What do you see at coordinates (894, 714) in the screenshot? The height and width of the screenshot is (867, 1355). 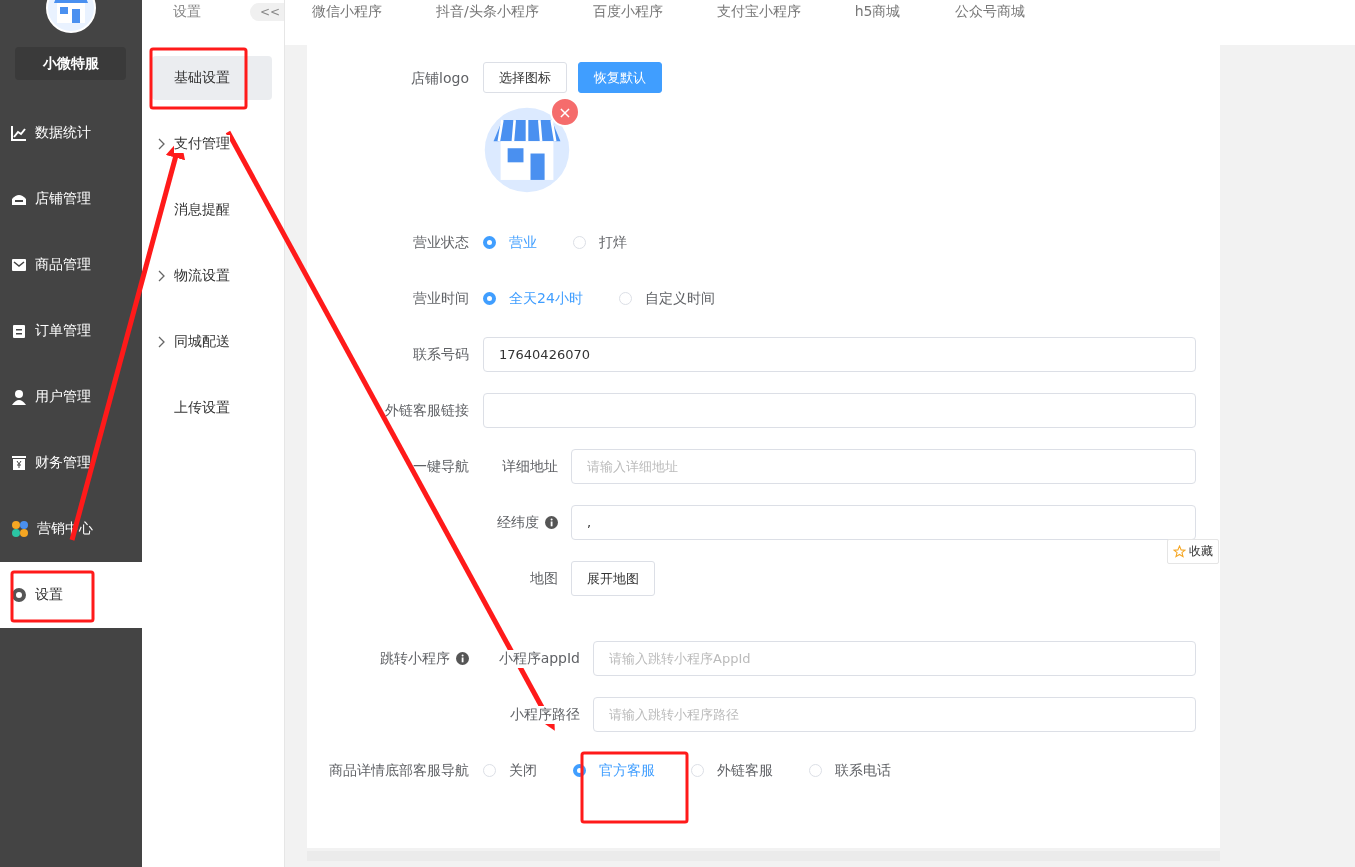 I see `text-input: 请输入跳转小程序路径` at bounding box center [894, 714].